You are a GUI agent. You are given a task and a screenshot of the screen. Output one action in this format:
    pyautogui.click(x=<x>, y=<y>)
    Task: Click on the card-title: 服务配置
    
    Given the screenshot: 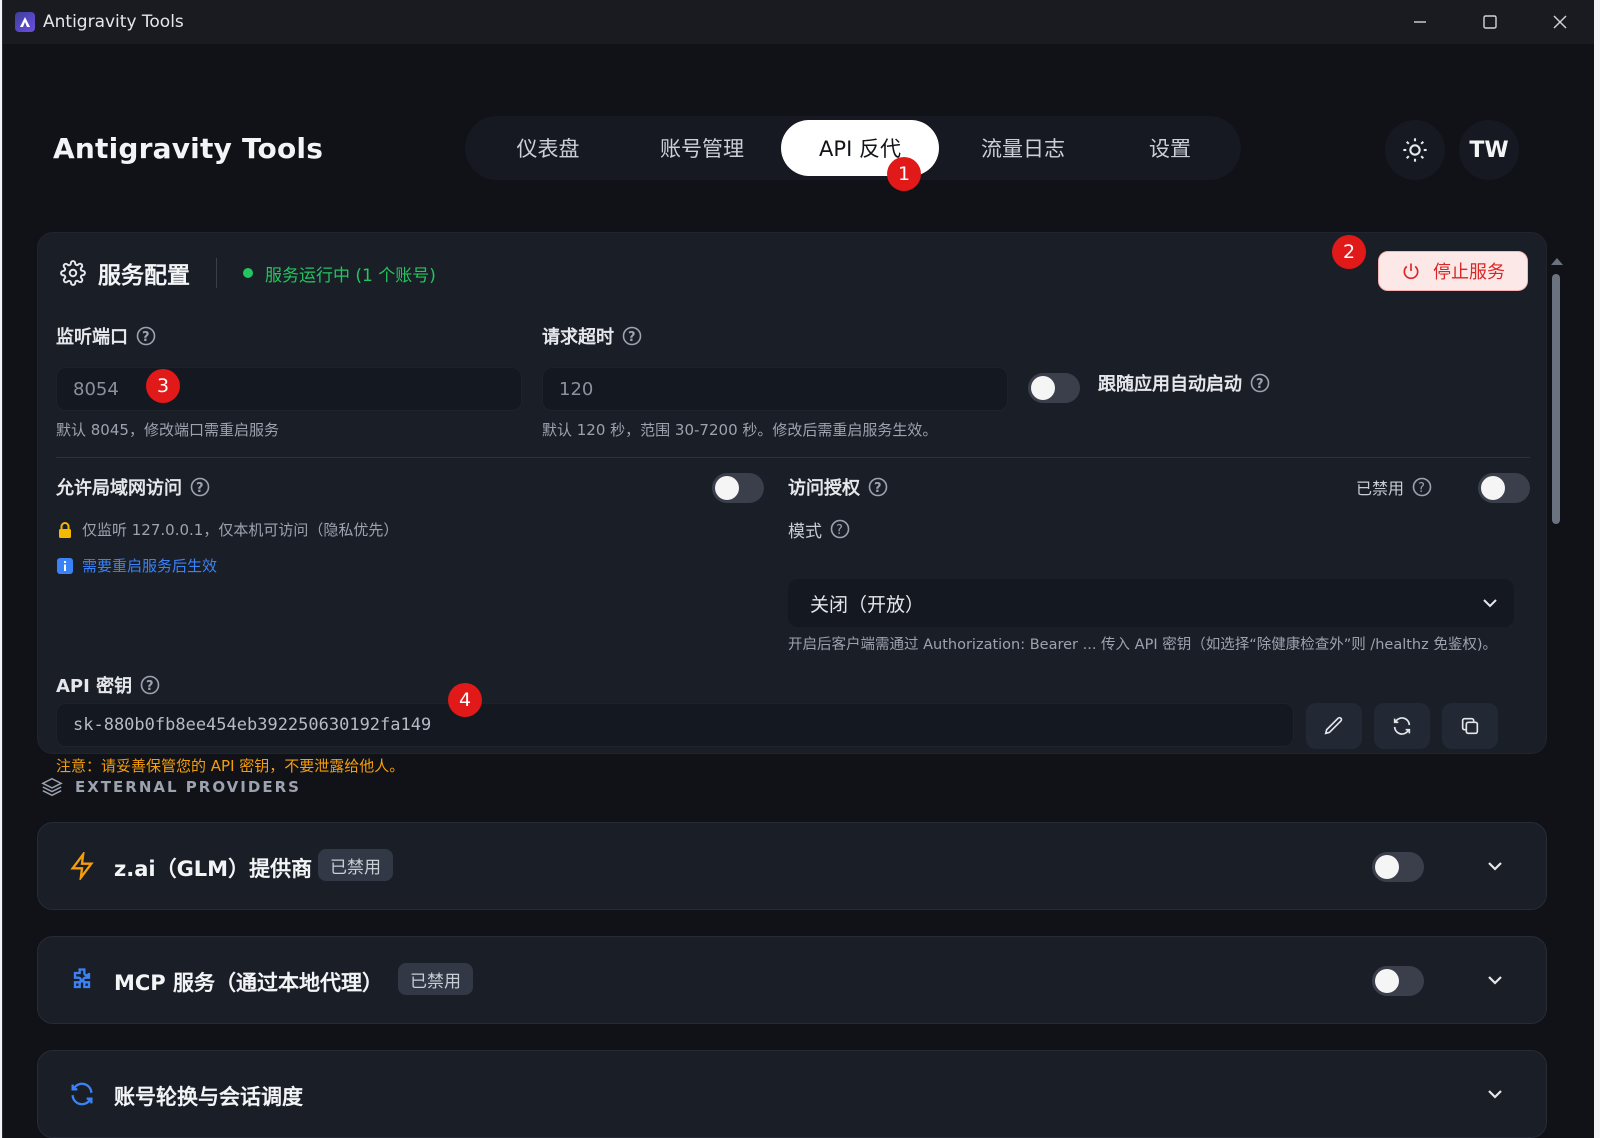 What is the action you would take?
    pyautogui.click(x=144, y=276)
    